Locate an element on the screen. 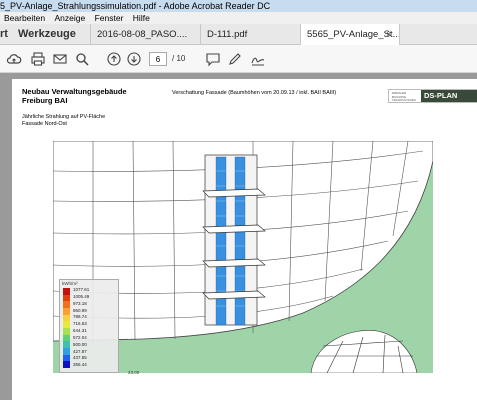 The width and height of the screenshot is (477, 400). document-title: Neubau Verwaltungsgebäude is located at coordinates (74, 91).